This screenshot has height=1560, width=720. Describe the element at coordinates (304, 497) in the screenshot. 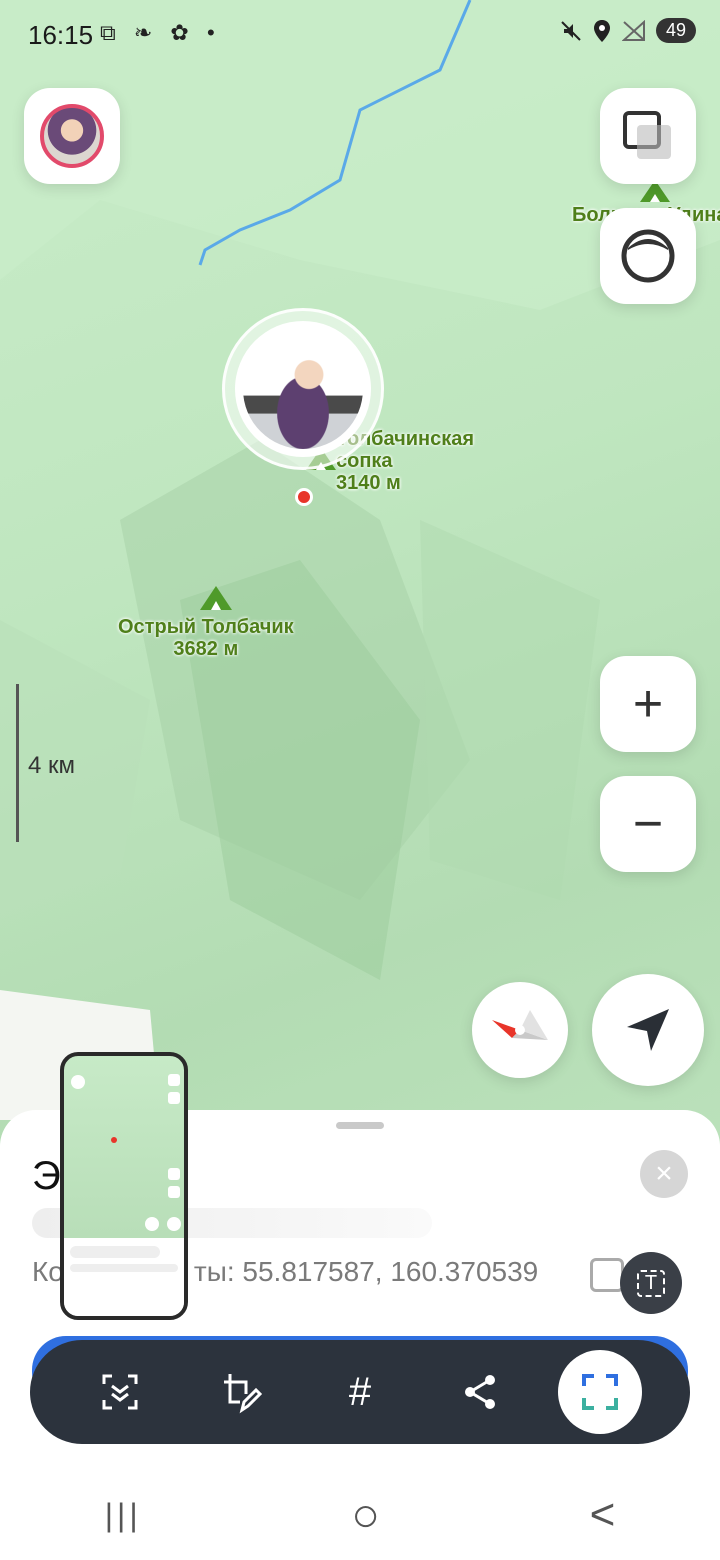

I see `selected-point-marker` at that location.